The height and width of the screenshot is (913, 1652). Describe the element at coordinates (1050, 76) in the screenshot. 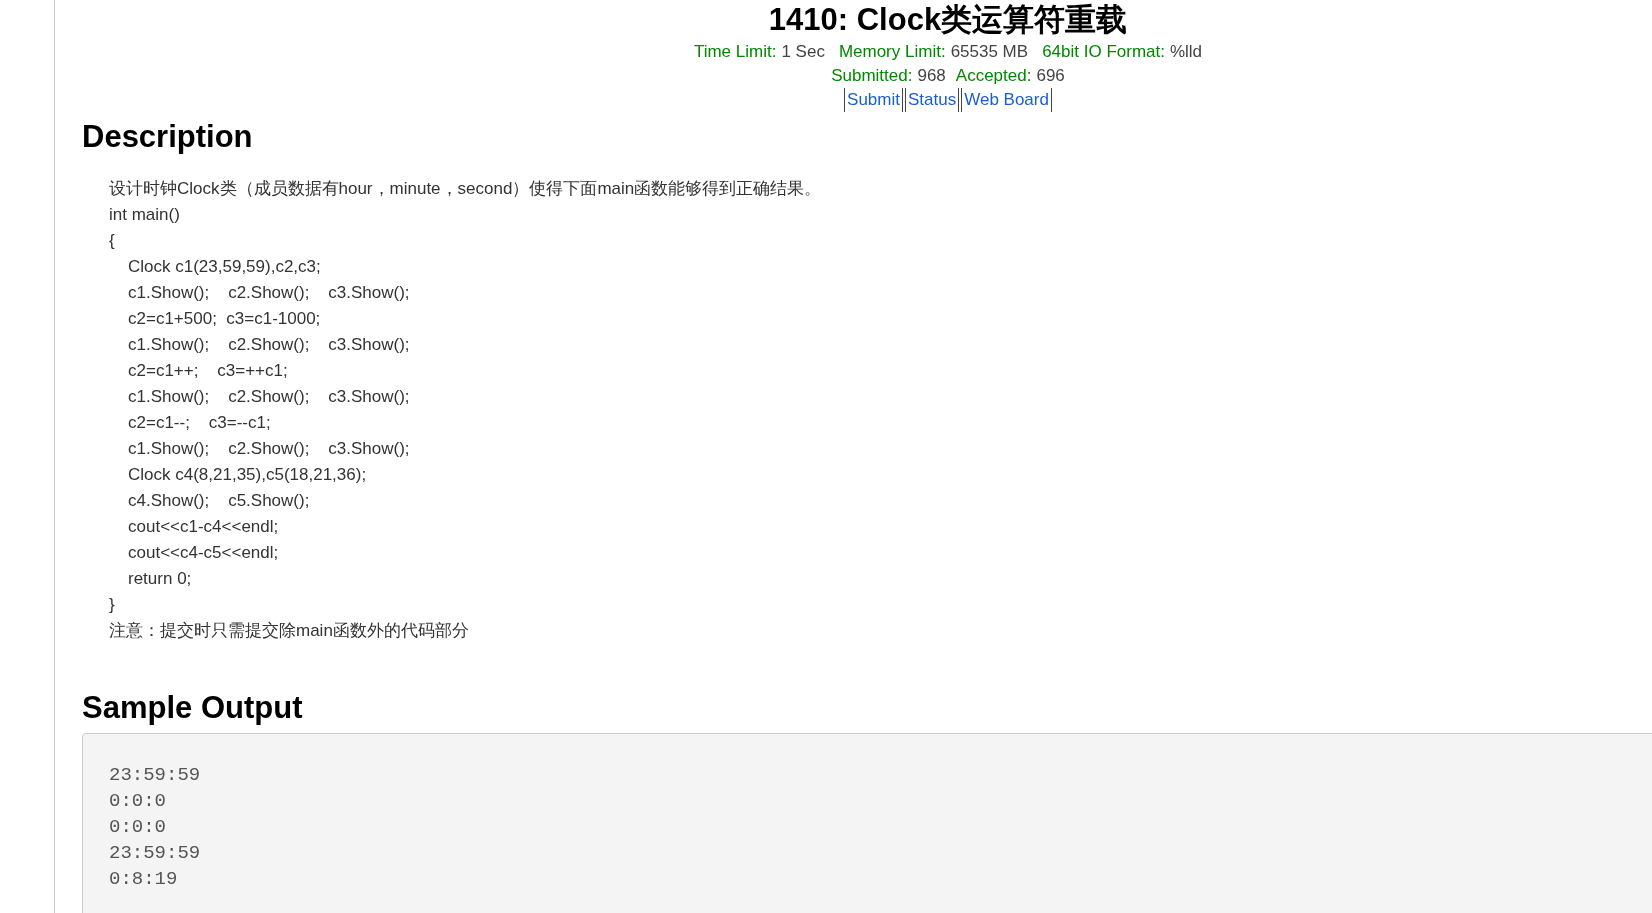

I see `stat-value: 696` at that location.